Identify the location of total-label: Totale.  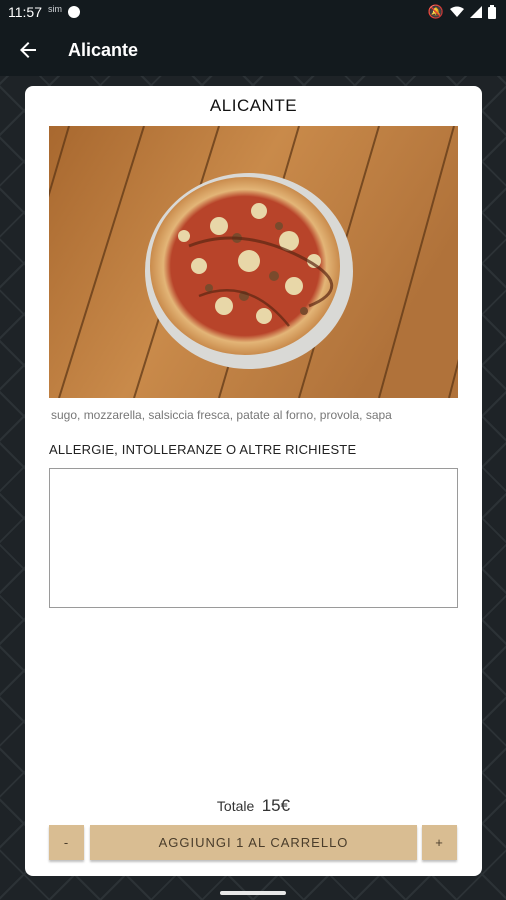
(235, 806).